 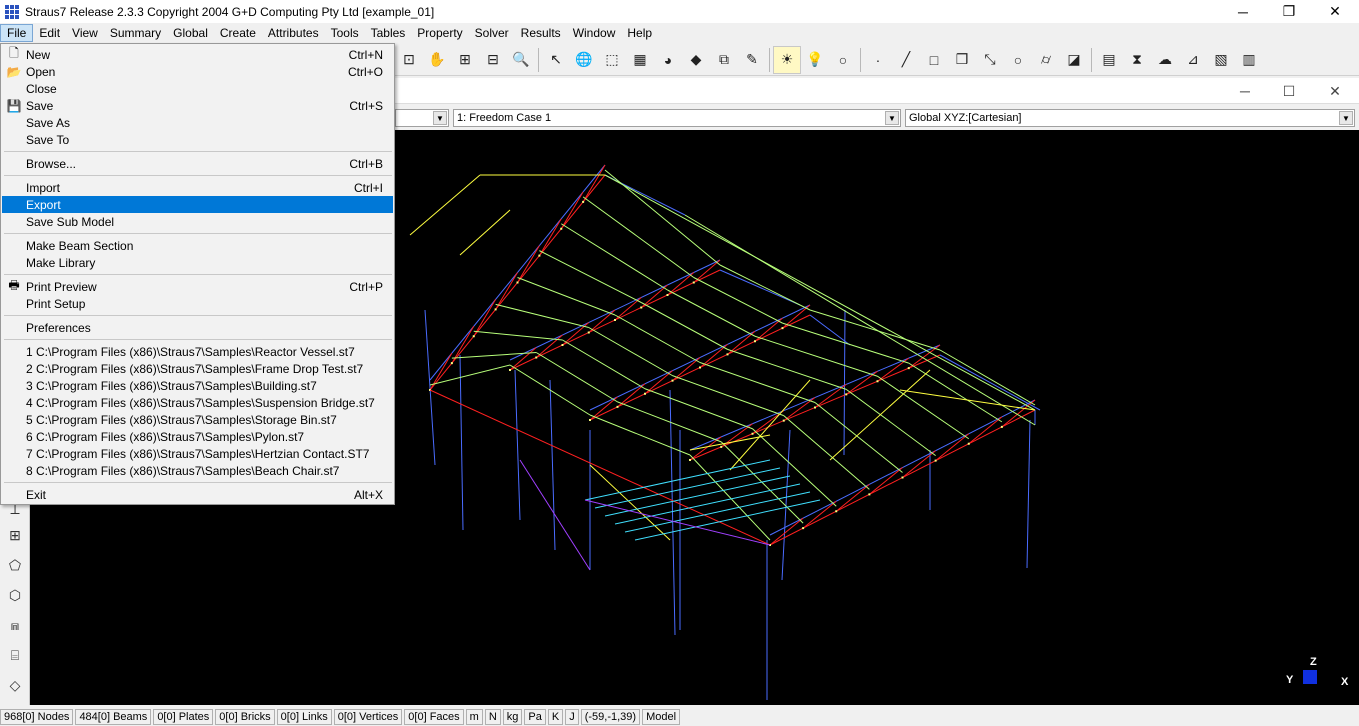 What do you see at coordinates (612, 60) in the screenshot?
I see `fit-view-icon: ⬚` at bounding box center [612, 60].